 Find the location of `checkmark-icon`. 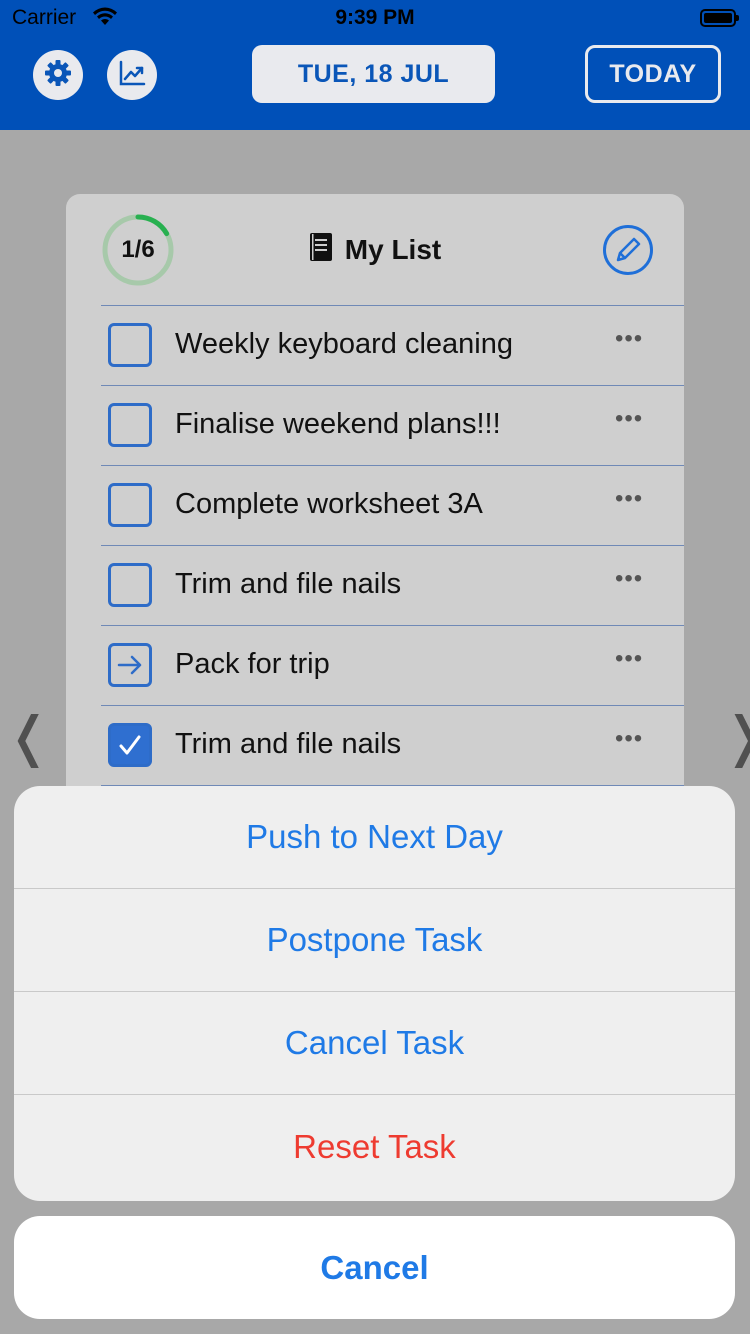

checkmark-icon is located at coordinates (130, 745).